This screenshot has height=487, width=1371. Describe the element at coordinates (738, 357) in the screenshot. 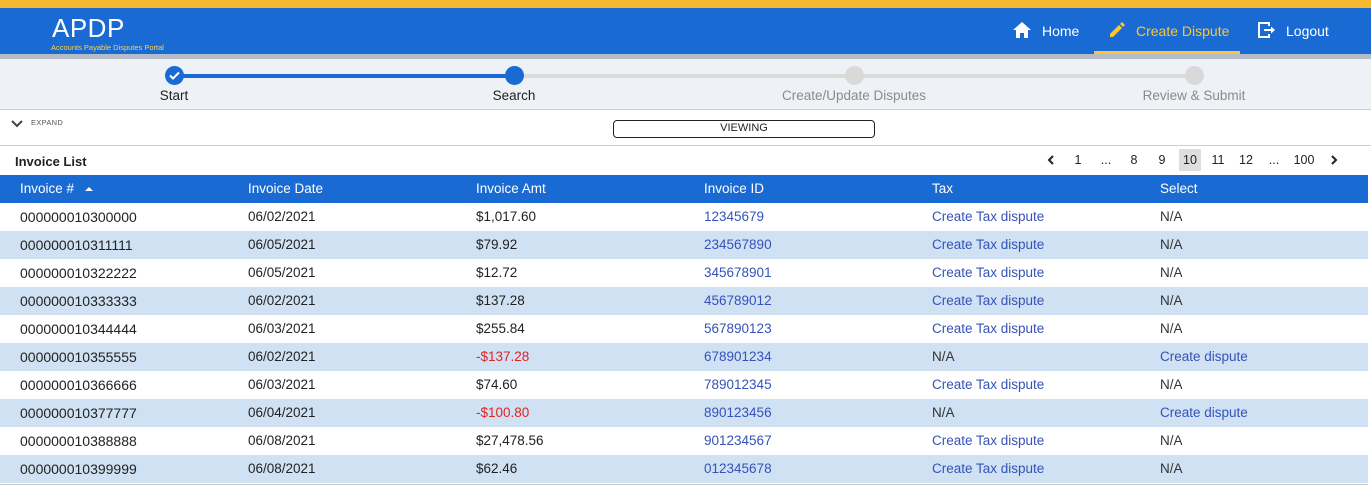

I see `invoice-id-link: 678901234` at that location.